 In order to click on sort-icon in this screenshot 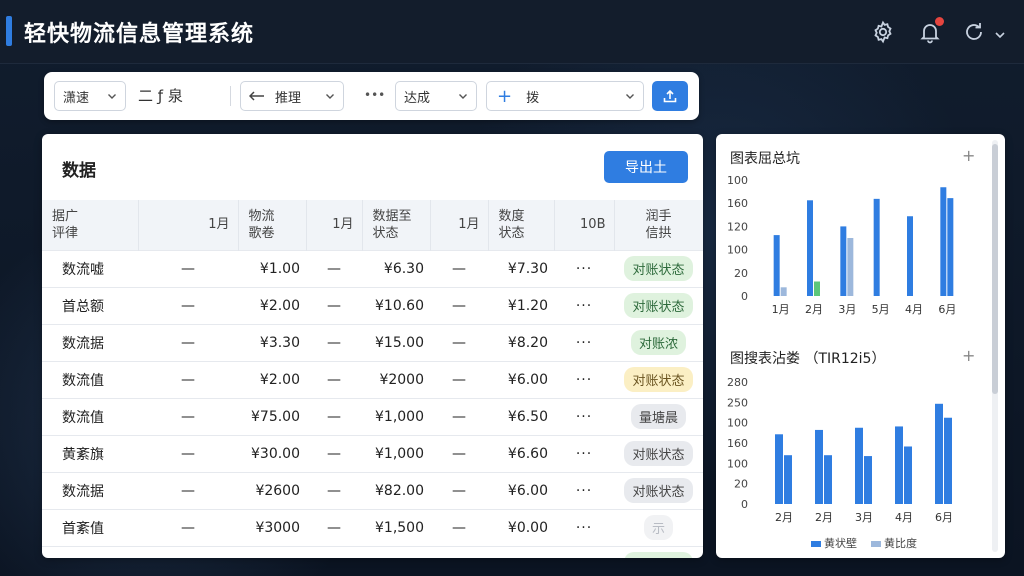, I will do `click(256, 96)`.